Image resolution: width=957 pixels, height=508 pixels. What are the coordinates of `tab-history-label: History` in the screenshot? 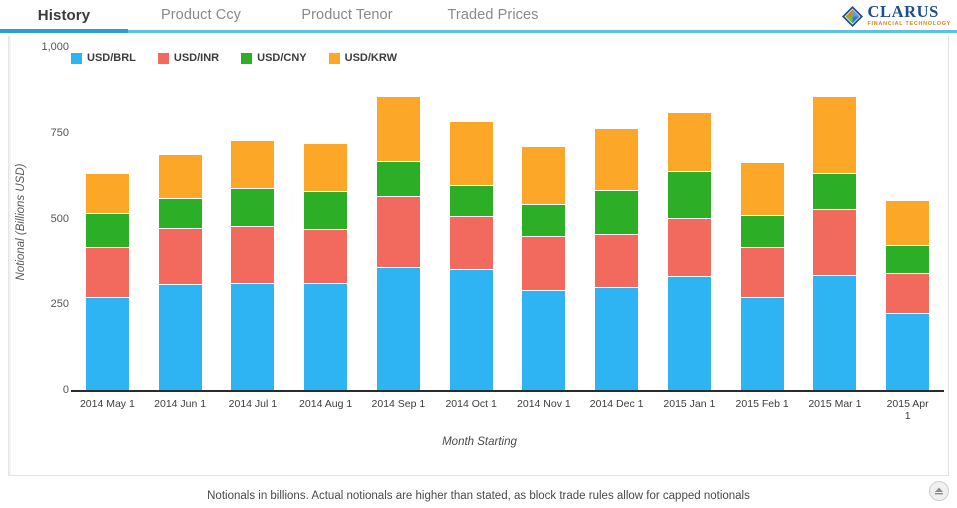 It's located at (64, 15).